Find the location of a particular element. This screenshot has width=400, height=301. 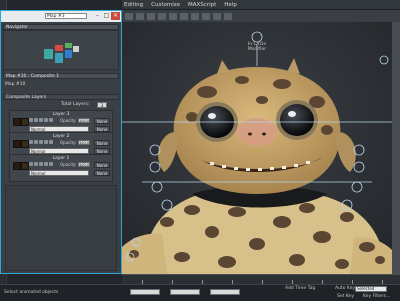

key-mode-dropdown: Selected is located at coordinates (371, 289).